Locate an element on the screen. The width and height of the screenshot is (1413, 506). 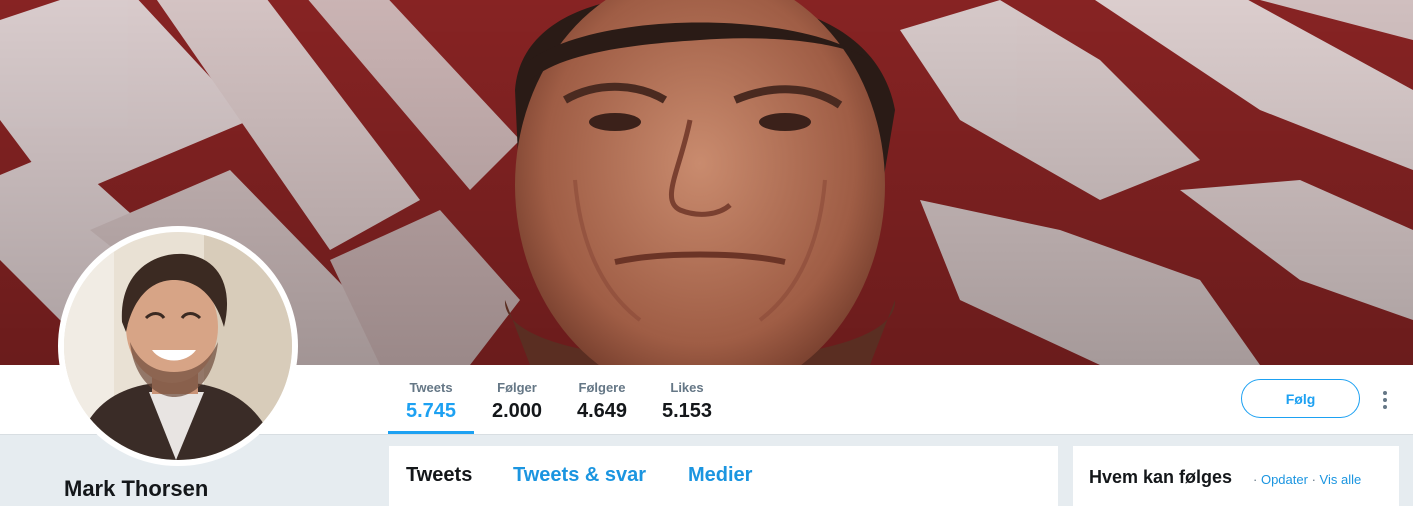
stat-tweets: Tweets 5.745 is located at coordinates (431, 399).